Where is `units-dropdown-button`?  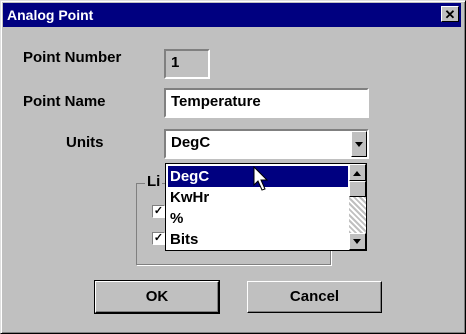
units-dropdown-button is located at coordinates (359, 144).